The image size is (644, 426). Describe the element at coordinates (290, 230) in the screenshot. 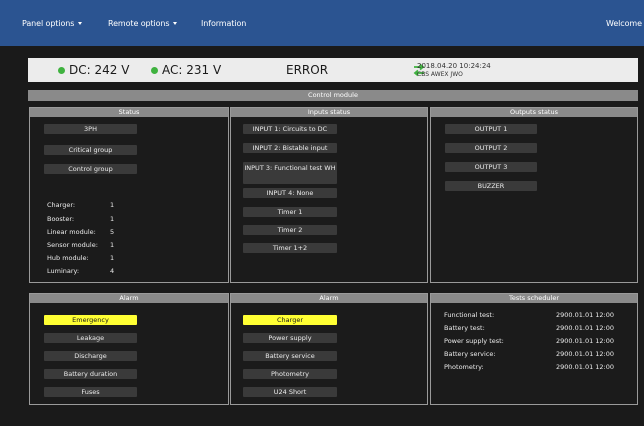

I see `timer-2-button: Timer 2` at that location.